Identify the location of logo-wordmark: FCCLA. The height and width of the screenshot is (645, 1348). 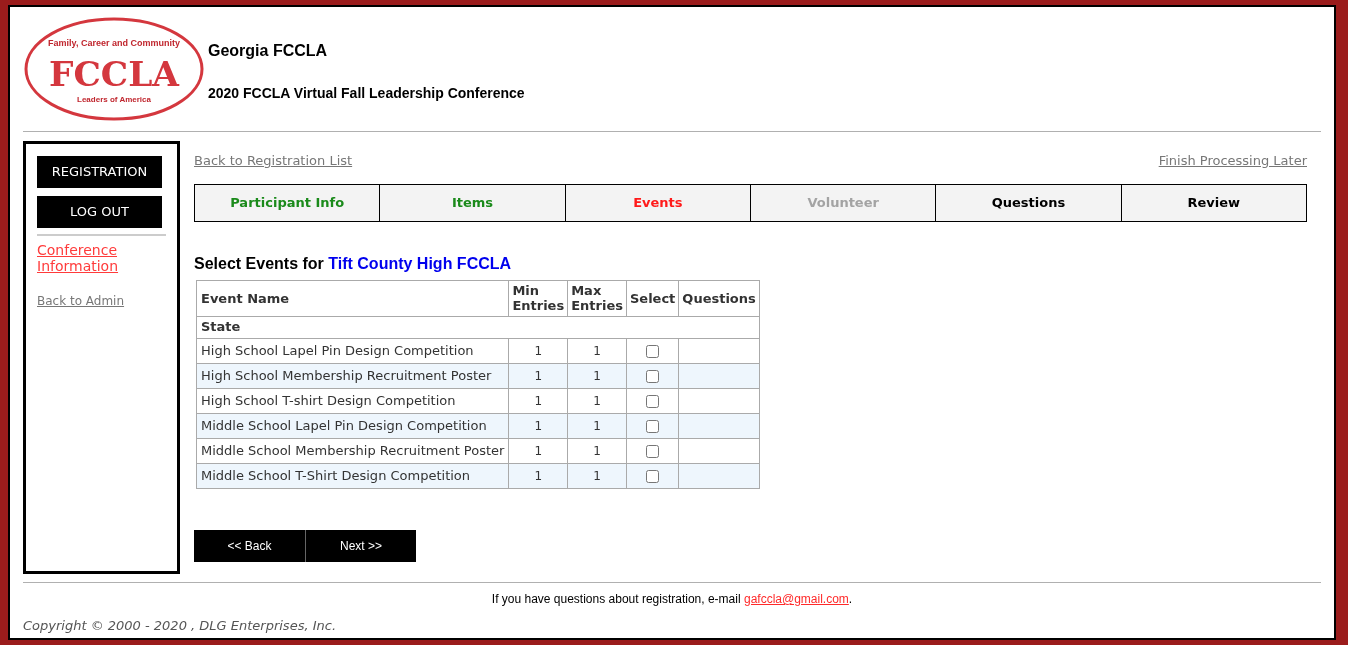
(113, 74).